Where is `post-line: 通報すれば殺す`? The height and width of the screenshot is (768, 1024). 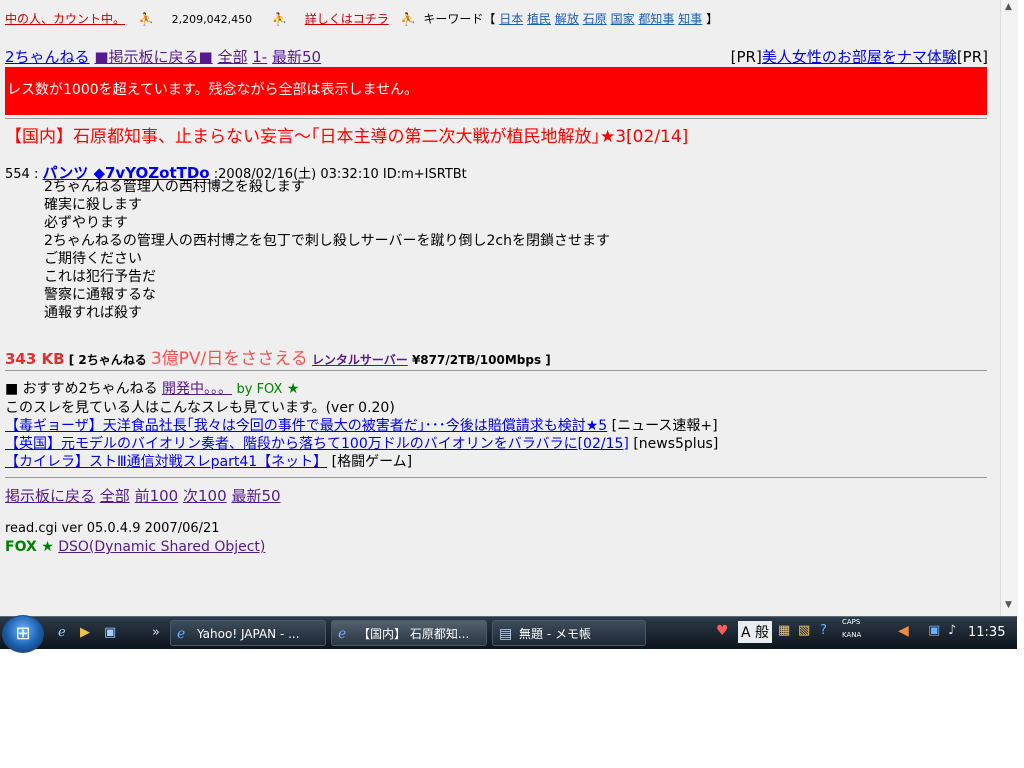 post-line: 通報すれば殺す is located at coordinates (93, 313).